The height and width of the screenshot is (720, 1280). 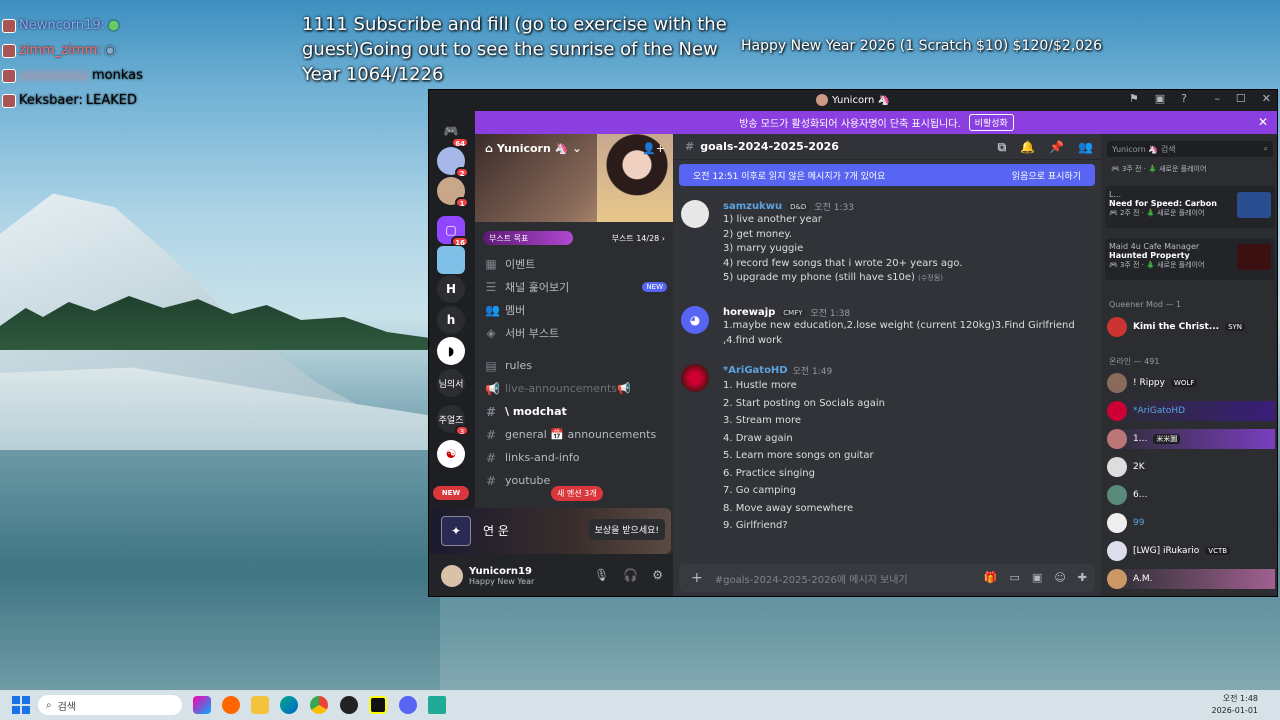 I want to click on gear-icon: ⚙, so click(x=657, y=575).